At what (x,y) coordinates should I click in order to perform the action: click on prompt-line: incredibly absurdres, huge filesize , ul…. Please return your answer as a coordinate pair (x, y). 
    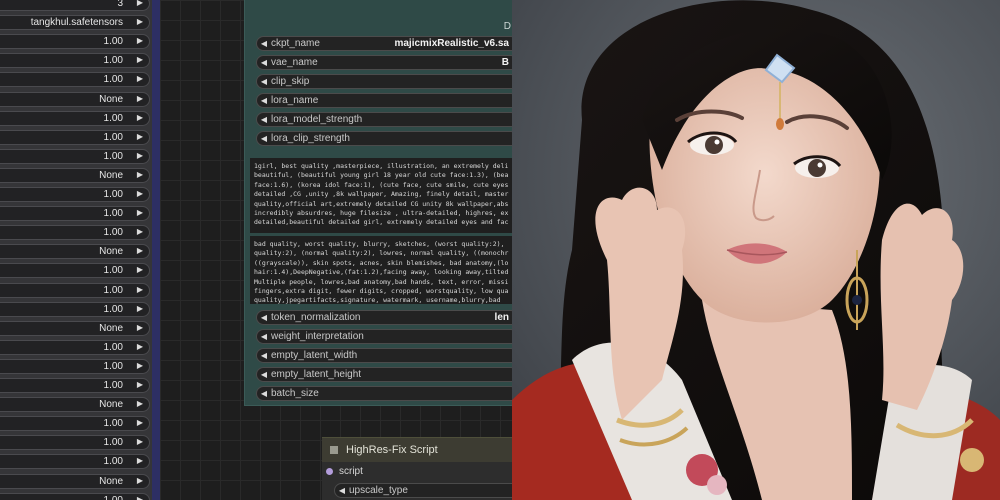
    Looking at the image, I should click on (381, 213).